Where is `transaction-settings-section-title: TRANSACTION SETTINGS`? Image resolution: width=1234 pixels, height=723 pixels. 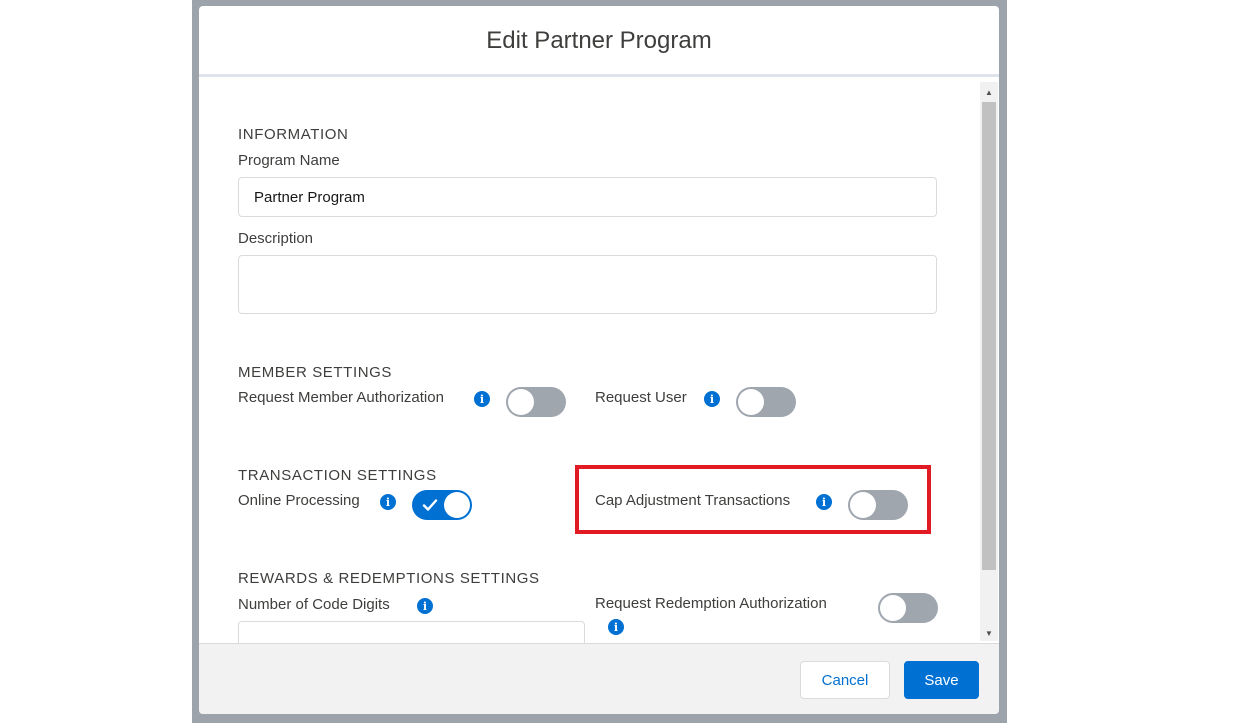
transaction-settings-section-title: TRANSACTION SETTINGS is located at coordinates (337, 475).